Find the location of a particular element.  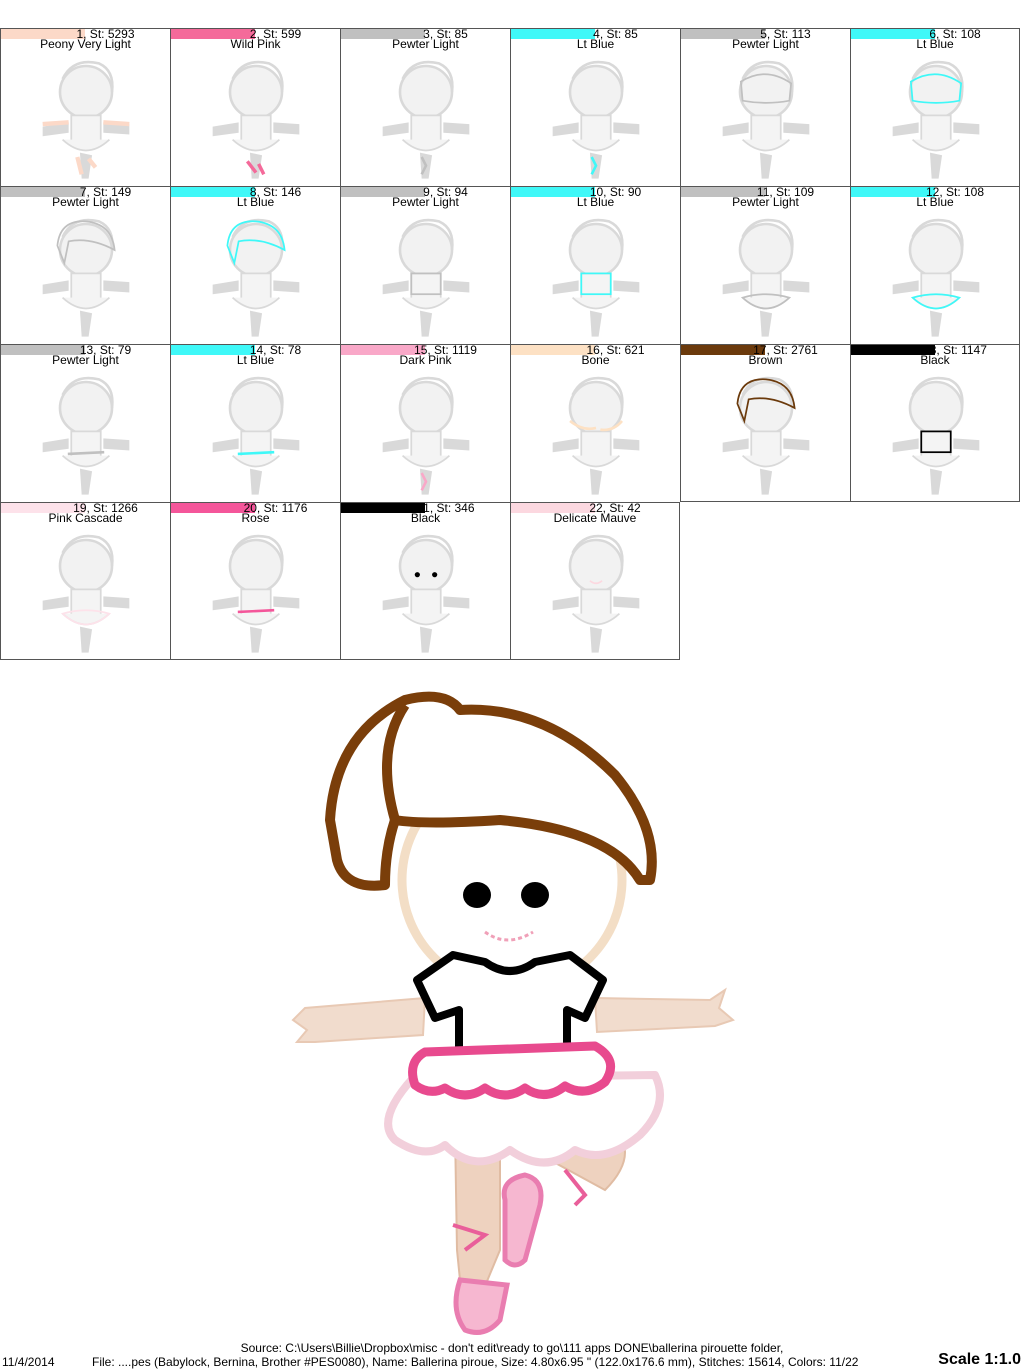

color-stop-cell: 19, St: 1266 Pink Cascade is located at coordinates (85, 581).